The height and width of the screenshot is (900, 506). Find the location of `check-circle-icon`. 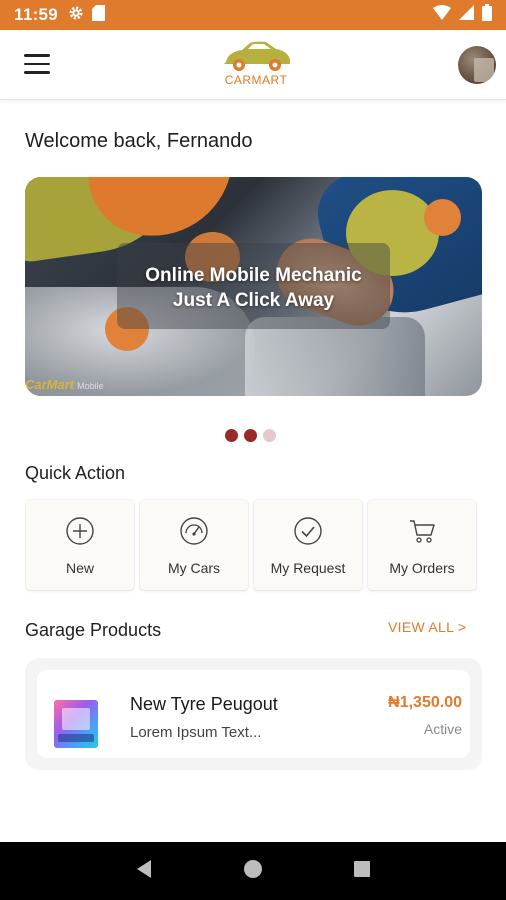

check-circle-icon is located at coordinates (308, 531).